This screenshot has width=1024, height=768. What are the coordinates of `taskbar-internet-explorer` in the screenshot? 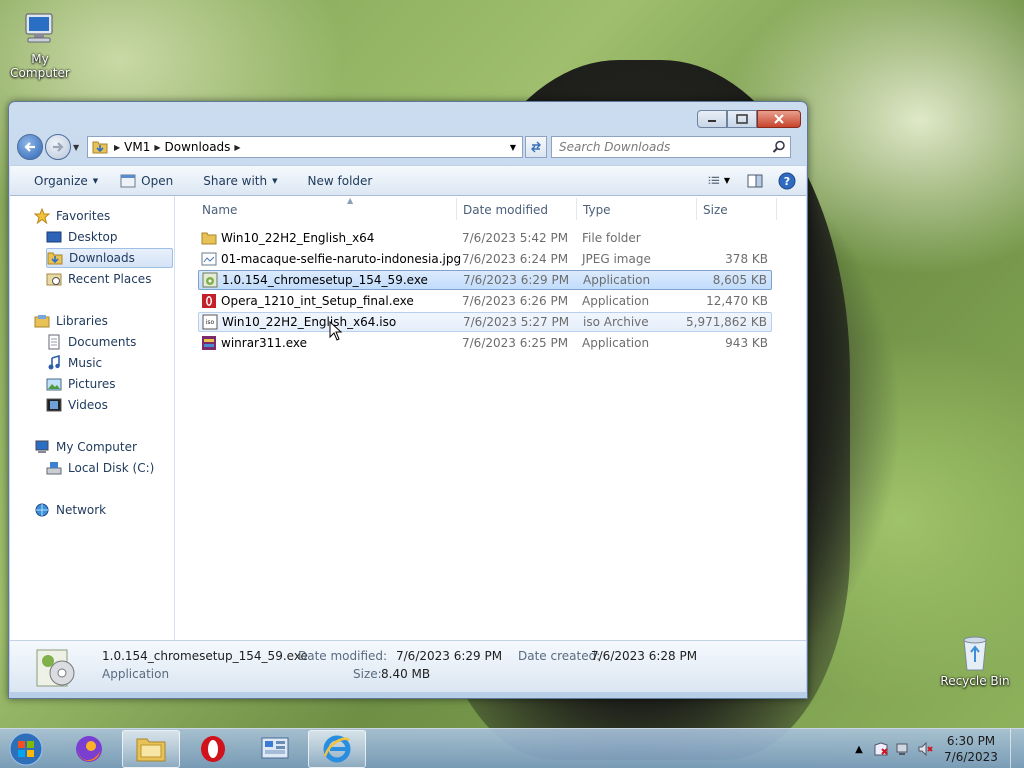 It's located at (337, 749).